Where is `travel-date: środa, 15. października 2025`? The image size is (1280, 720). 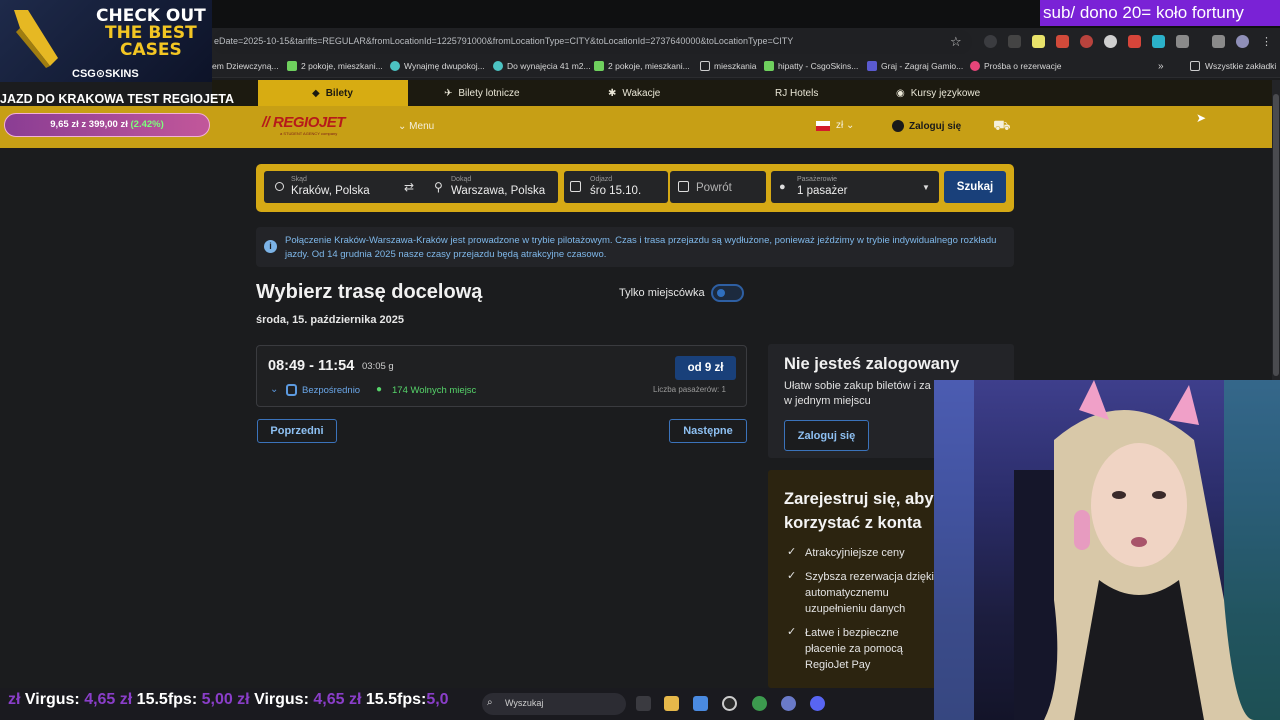
travel-date: środa, 15. października 2025 is located at coordinates (330, 320).